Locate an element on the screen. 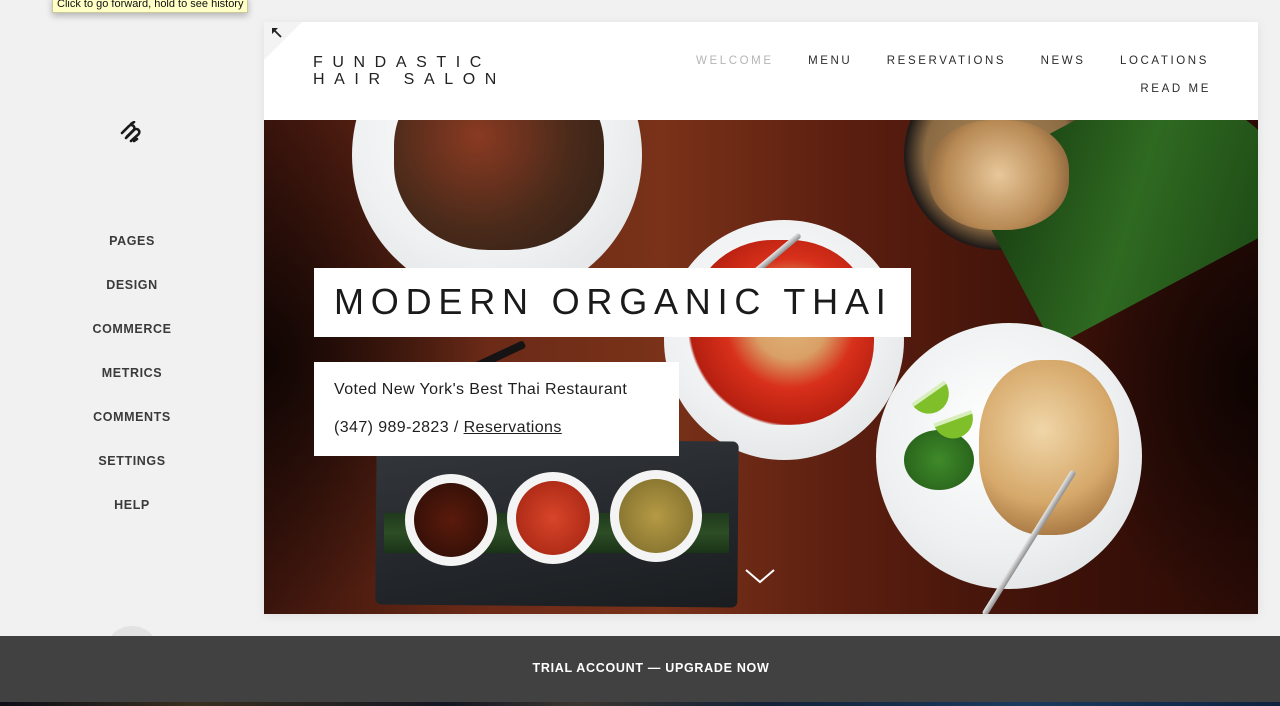  hero-contact: (347) 989-2823 / Reservations is located at coordinates (448, 428).